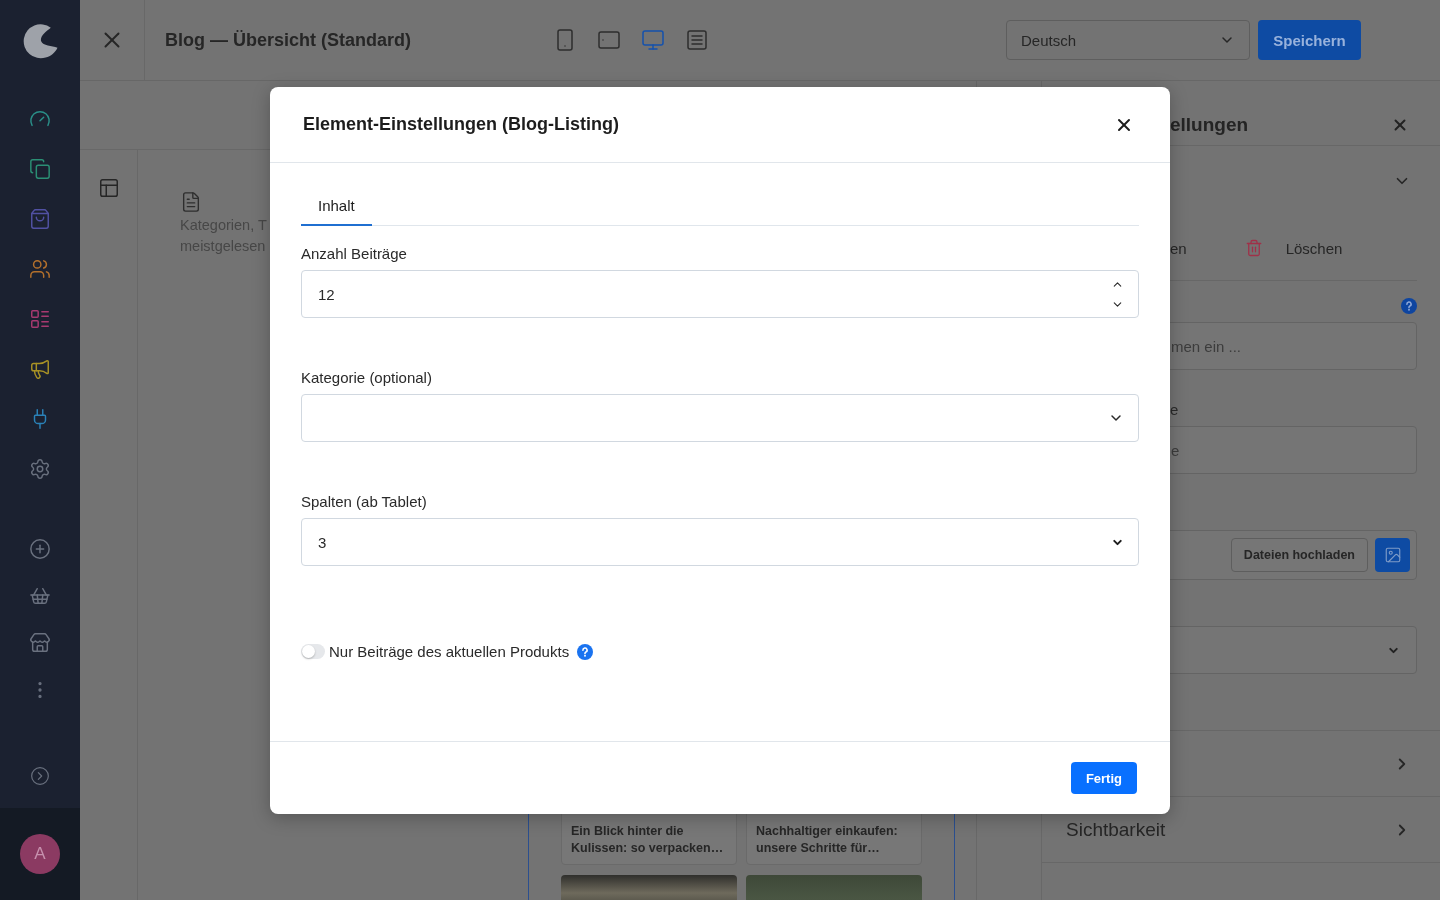 The image size is (1440, 900). What do you see at coordinates (40, 469) in the screenshot?
I see `settings-icon` at bounding box center [40, 469].